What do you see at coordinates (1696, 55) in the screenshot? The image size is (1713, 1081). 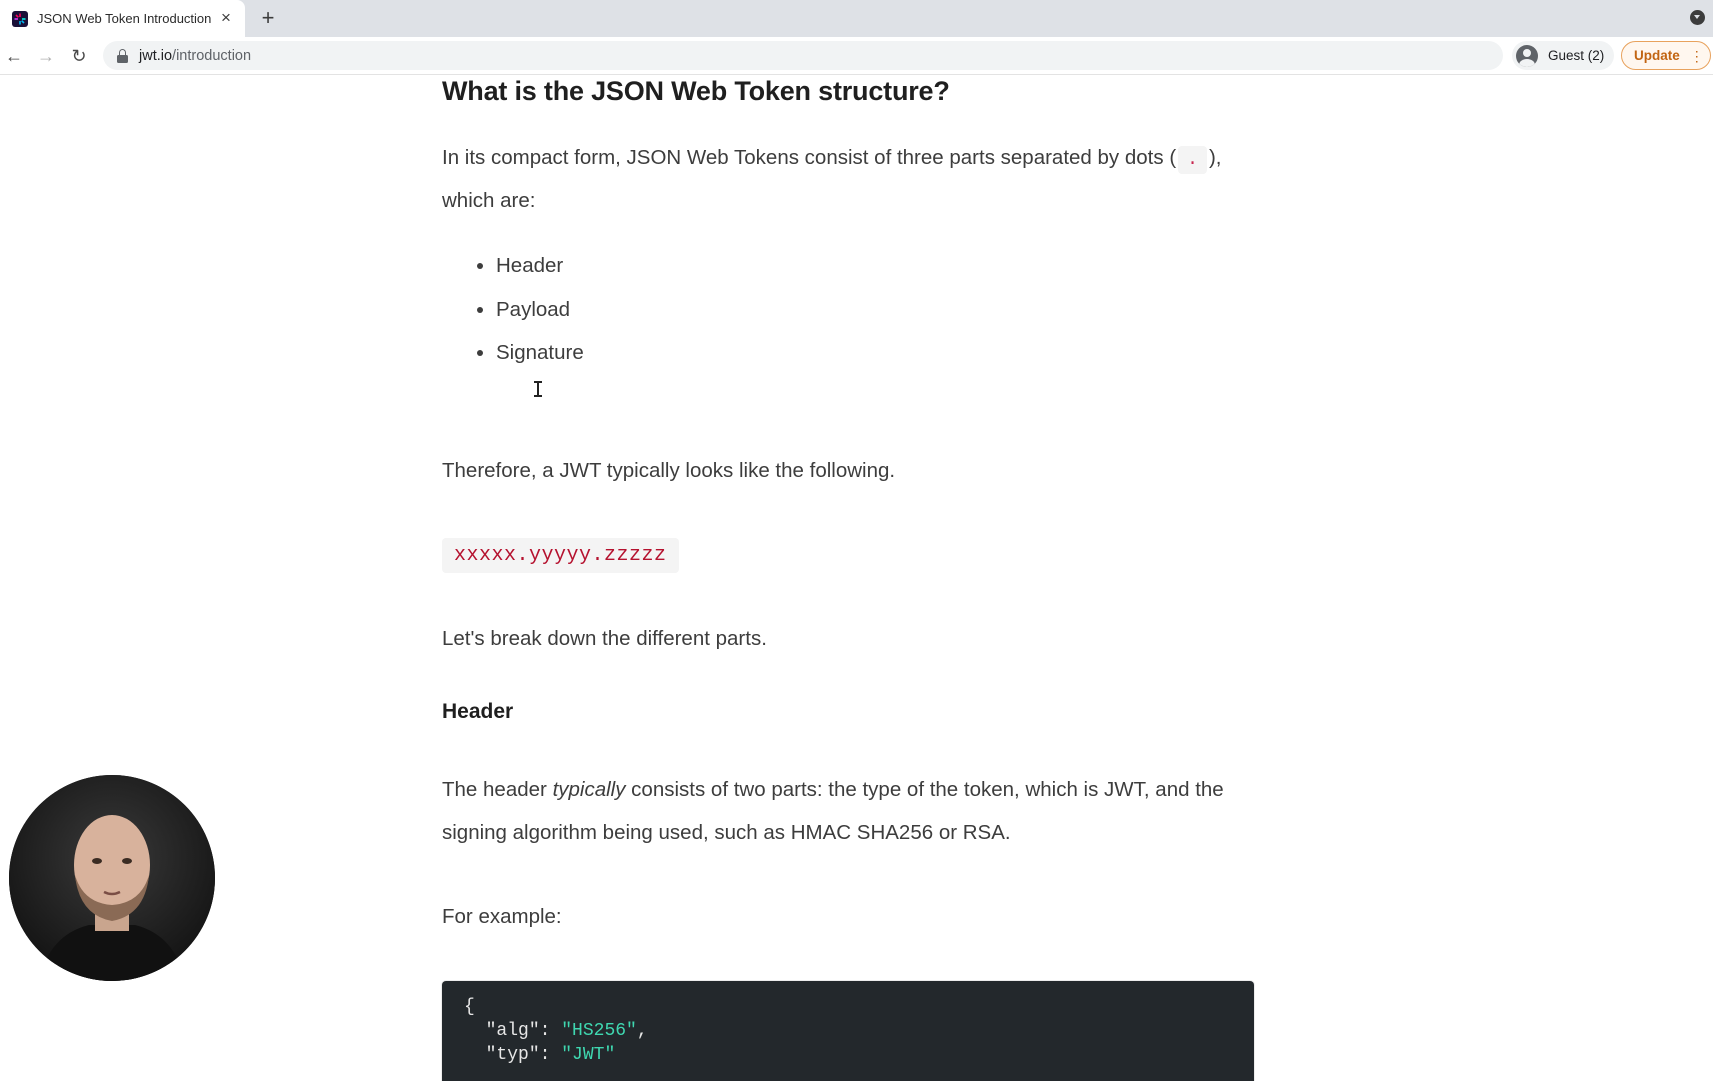 I see `kebab-icon: ⋮` at bounding box center [1696, 55].